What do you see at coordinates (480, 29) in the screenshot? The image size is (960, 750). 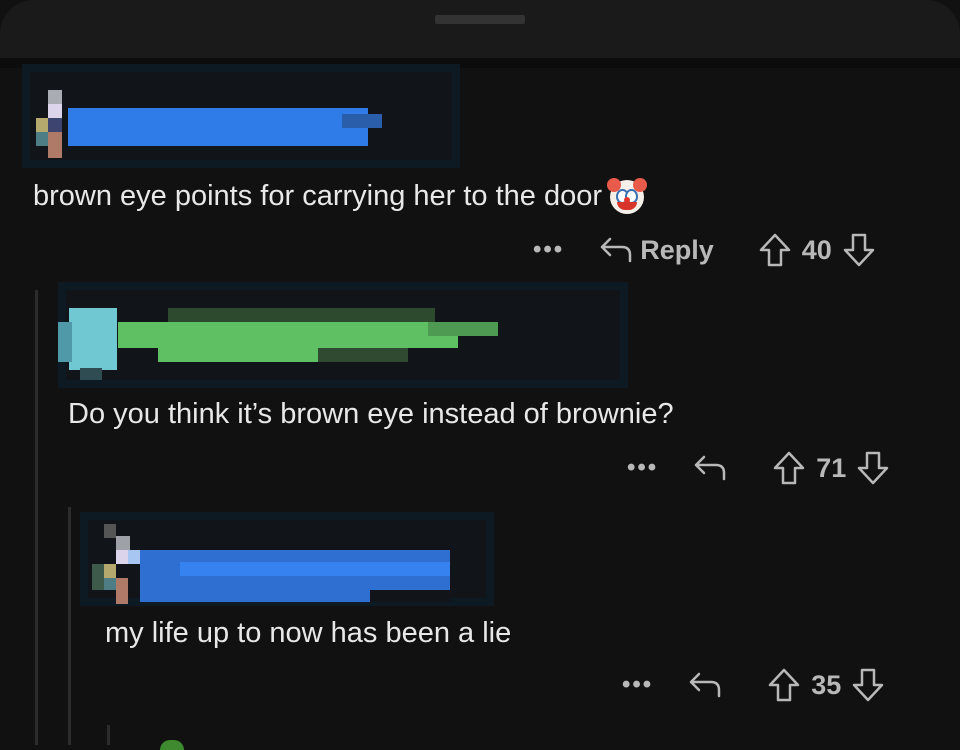 I see `bottom-sheet-header` at bounding box center [480, 29].